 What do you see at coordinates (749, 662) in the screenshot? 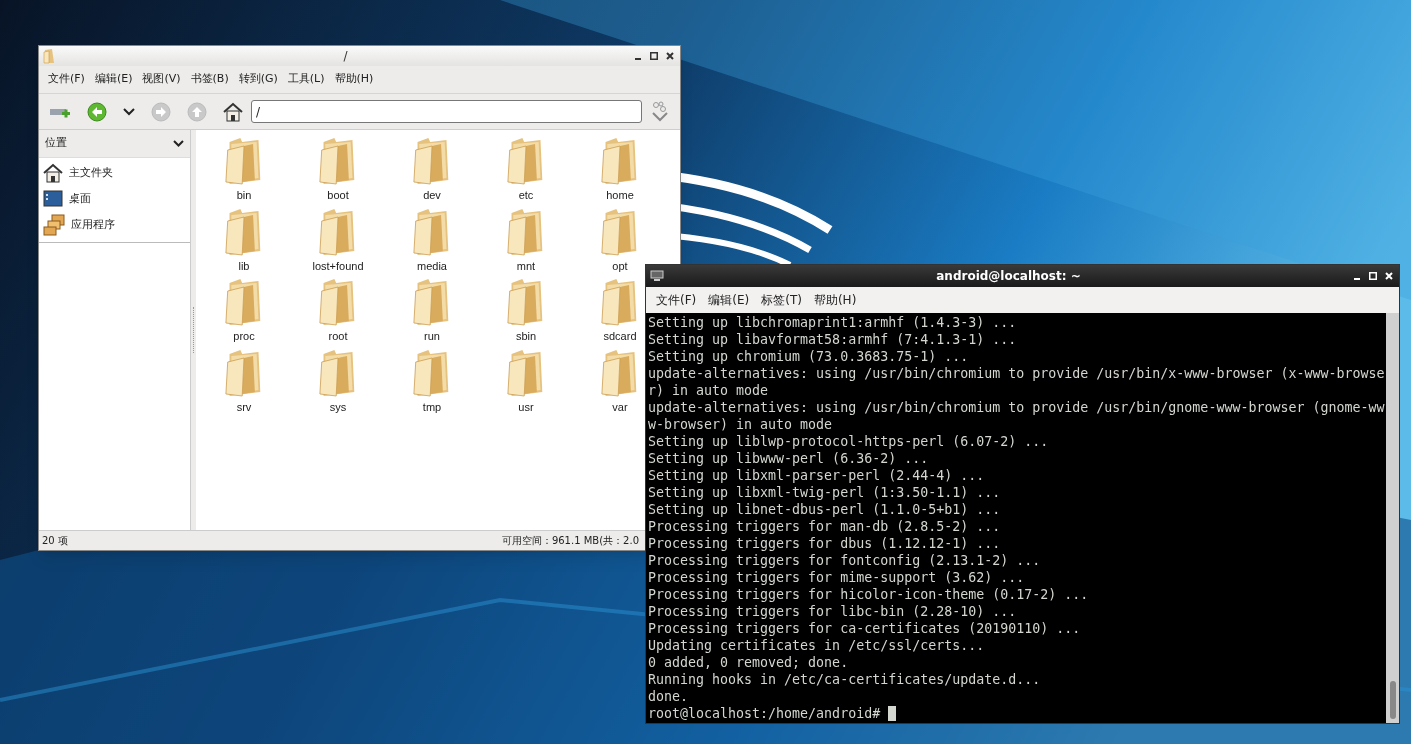
I see `terminal-line: 0 added, 0 removed; done.` at bounding box center [749, 662].